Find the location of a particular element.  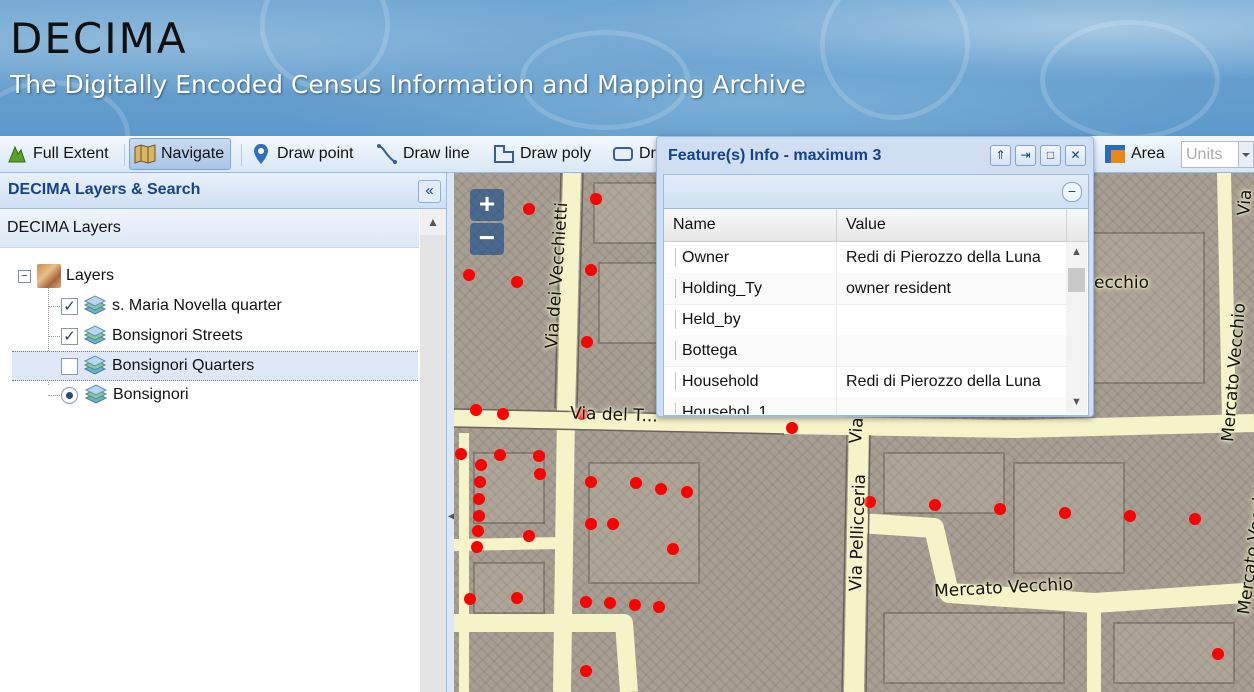

collapse-panel-button: « is located at coordinates (429, 191).